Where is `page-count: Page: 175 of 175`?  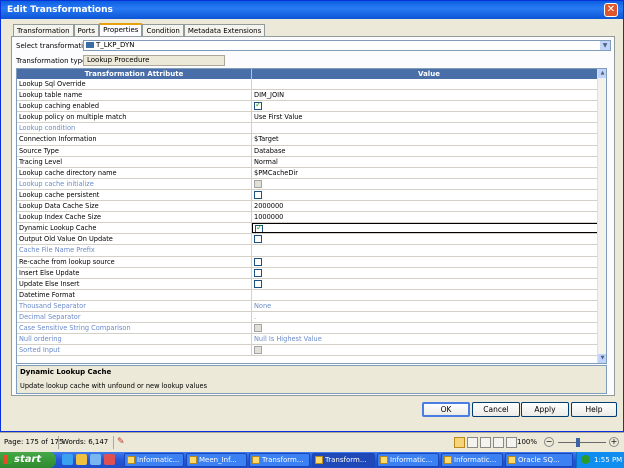 page-count: Page: 175 of 175 is located at coordinates (33, 442).